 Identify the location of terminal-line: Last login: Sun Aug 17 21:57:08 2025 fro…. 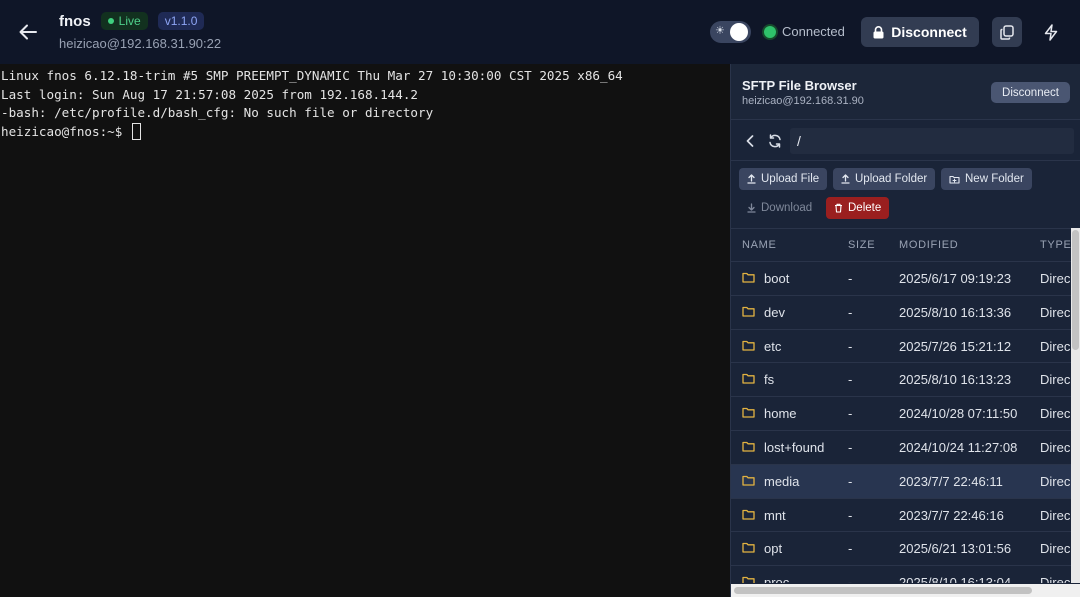
(210, 94).